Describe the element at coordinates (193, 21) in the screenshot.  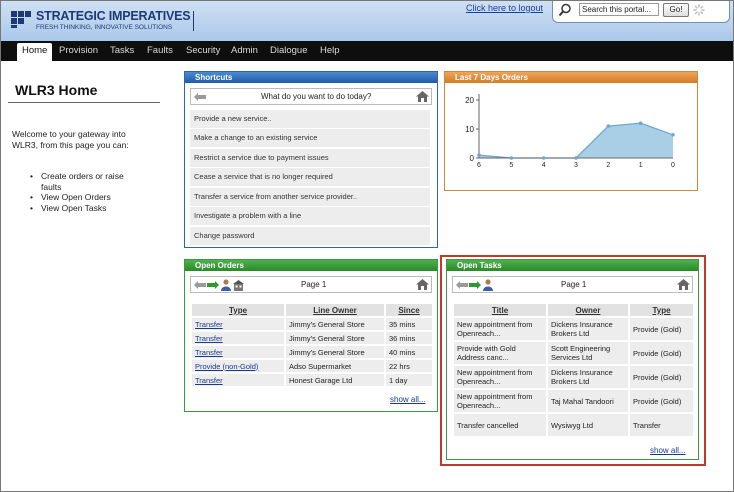
I see `header-divider` at that location.